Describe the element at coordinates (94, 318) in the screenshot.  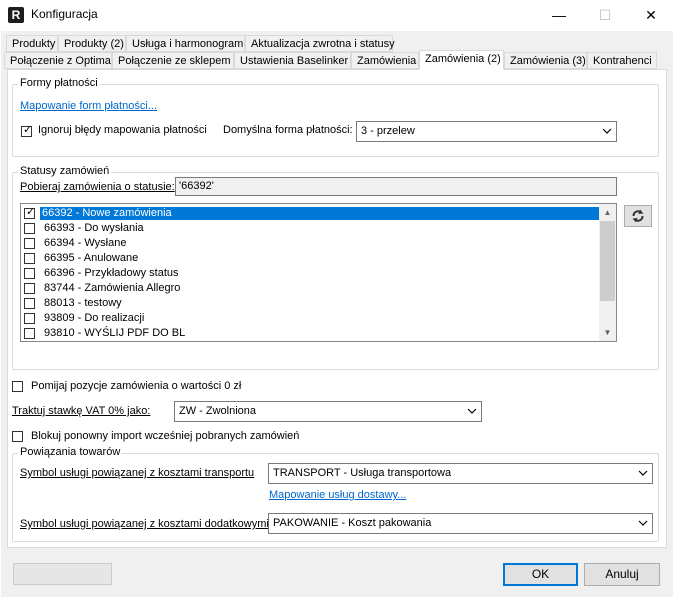
I see `status-item-label: 93809 - Do realizacji` at that location.